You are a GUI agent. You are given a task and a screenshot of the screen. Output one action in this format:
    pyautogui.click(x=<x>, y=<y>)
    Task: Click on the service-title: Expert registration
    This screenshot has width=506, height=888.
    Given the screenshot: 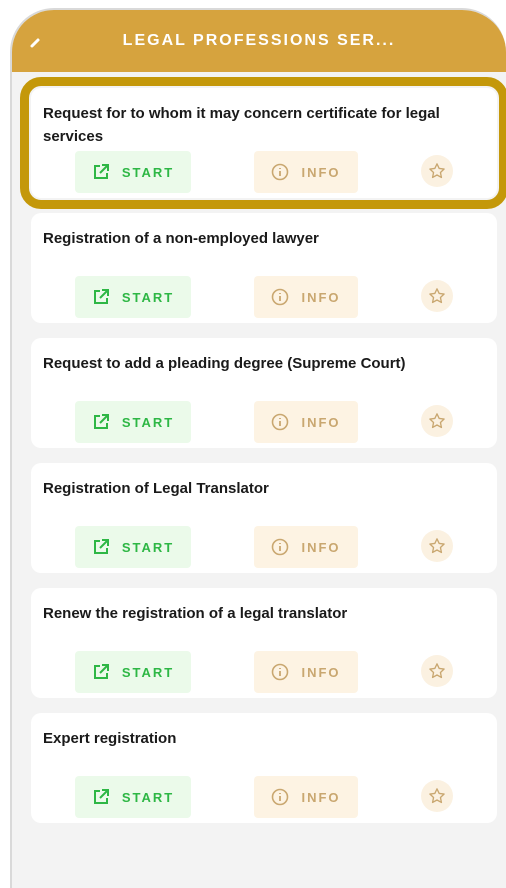 What is the action you would take?
    pyautogui.click(x=110, y=738)
    